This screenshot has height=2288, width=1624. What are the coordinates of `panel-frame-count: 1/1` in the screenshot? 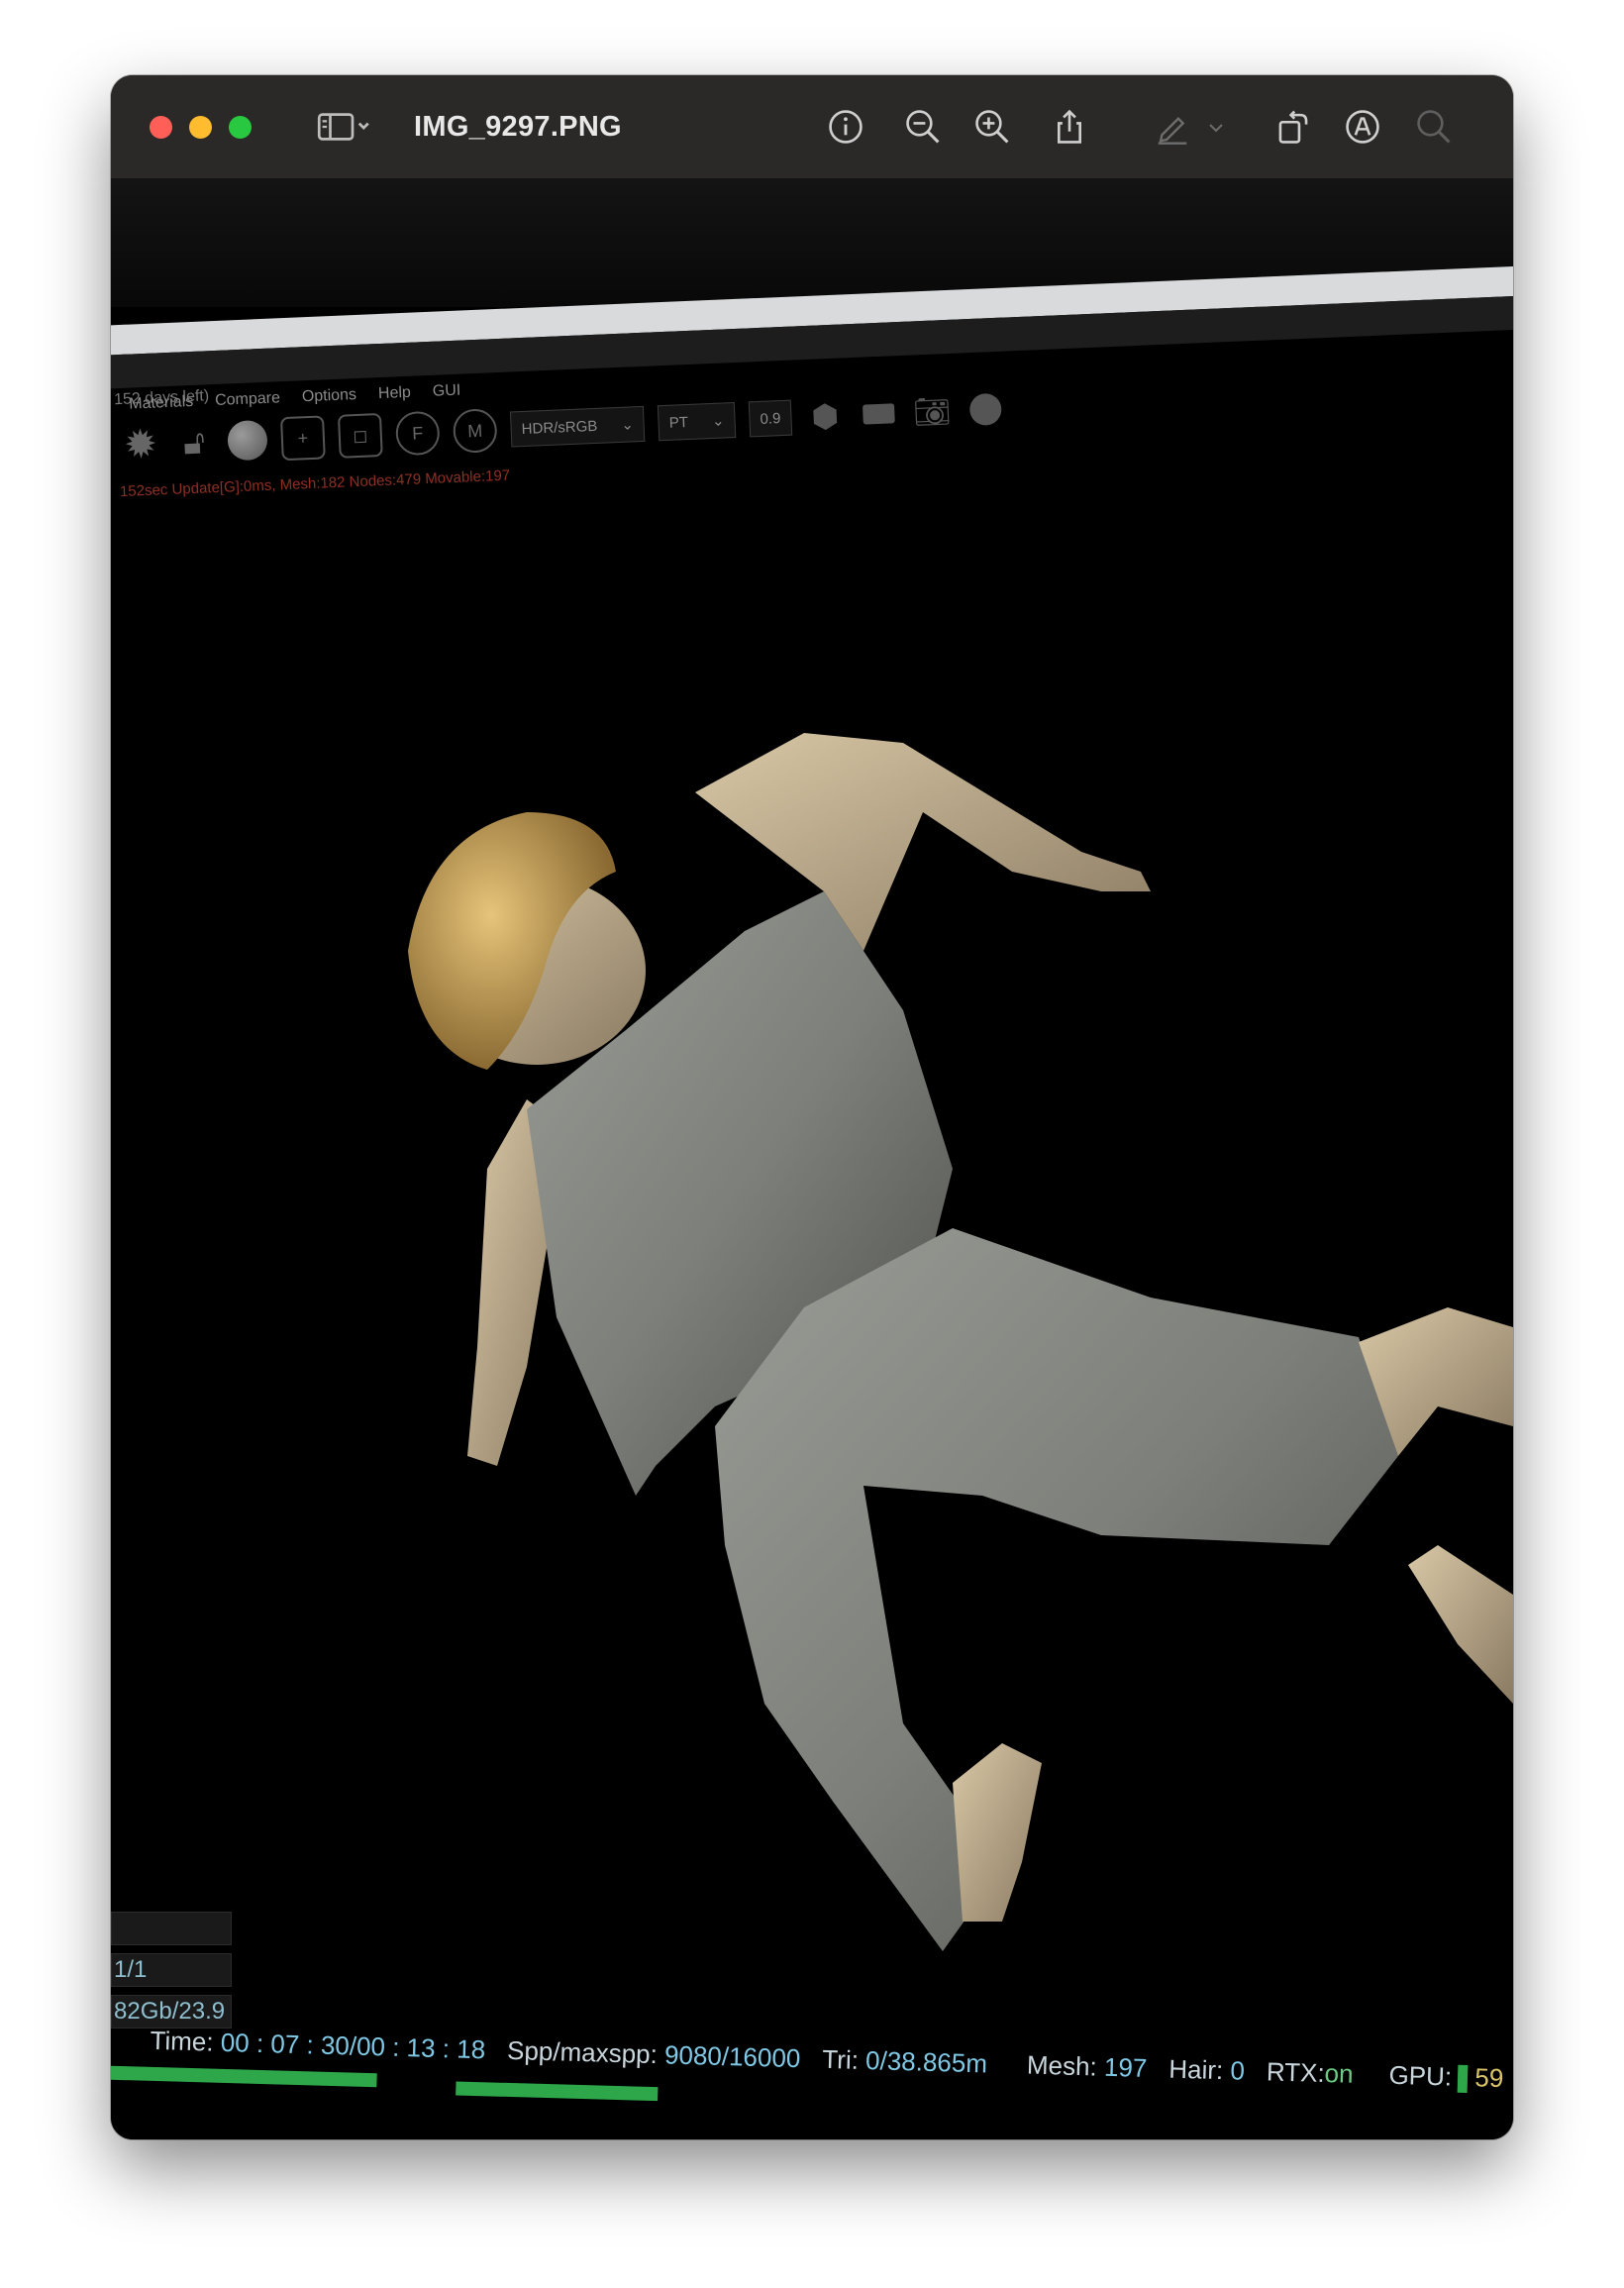 It's located at (171, 1970).